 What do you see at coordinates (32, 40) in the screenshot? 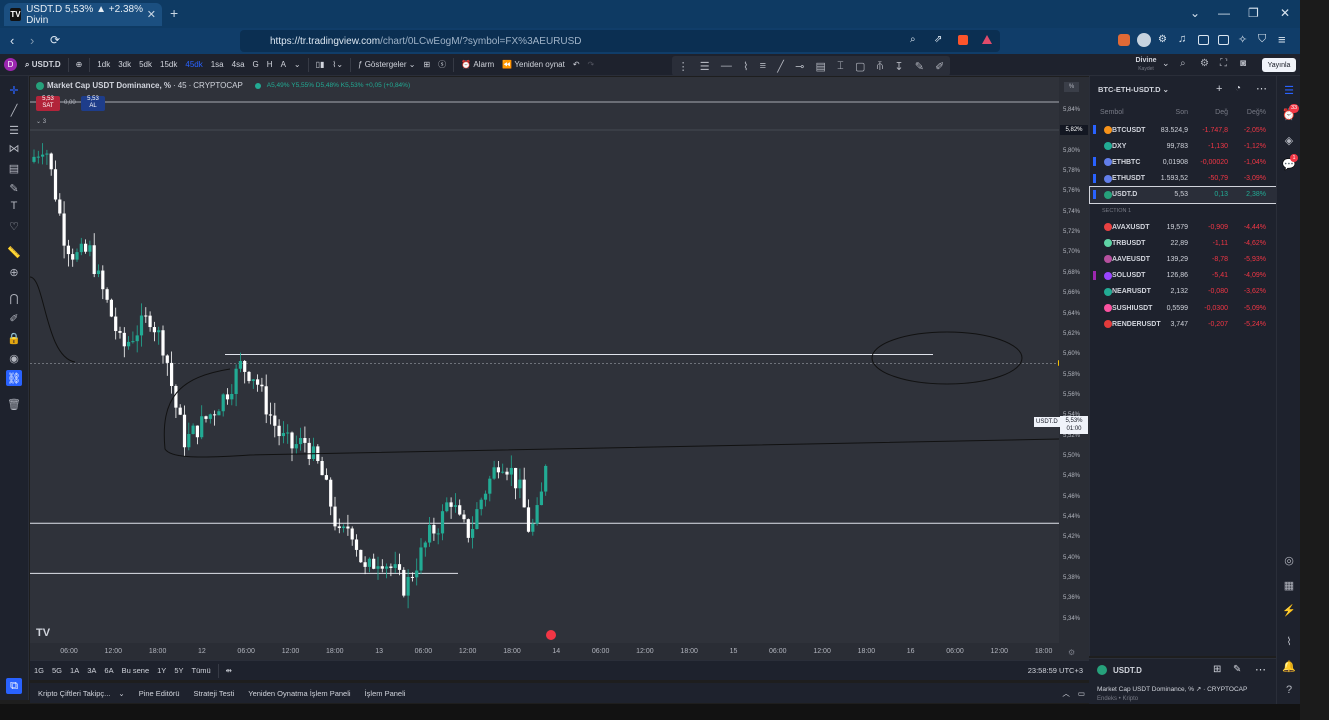
I see `forward-icon: ›` at bounding box center [32, 40].